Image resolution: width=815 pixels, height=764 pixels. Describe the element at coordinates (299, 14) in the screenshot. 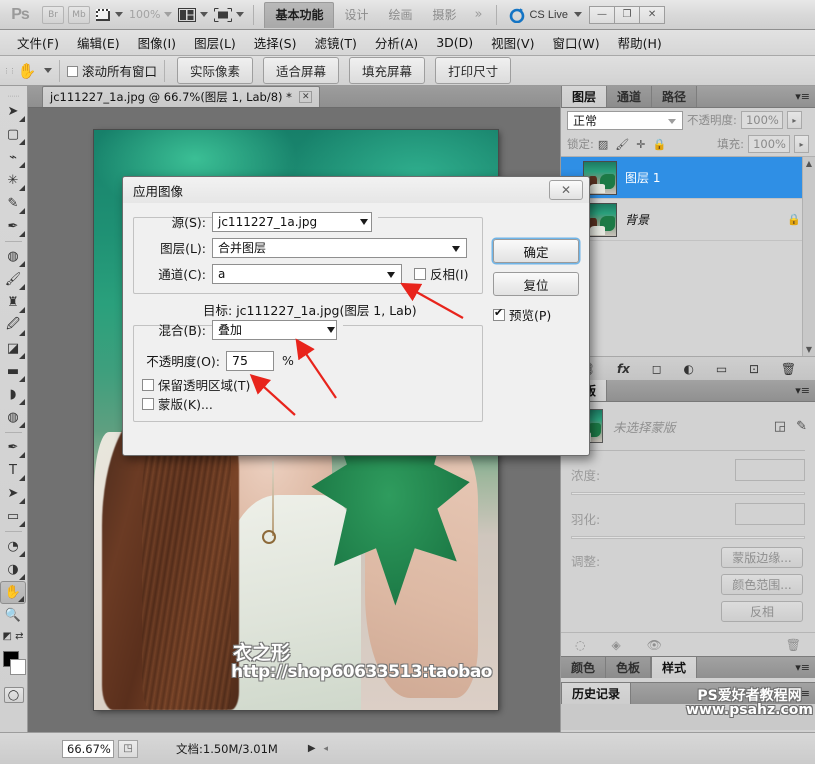

I see `workspace-tab-essentials: 基本功能` at that location.